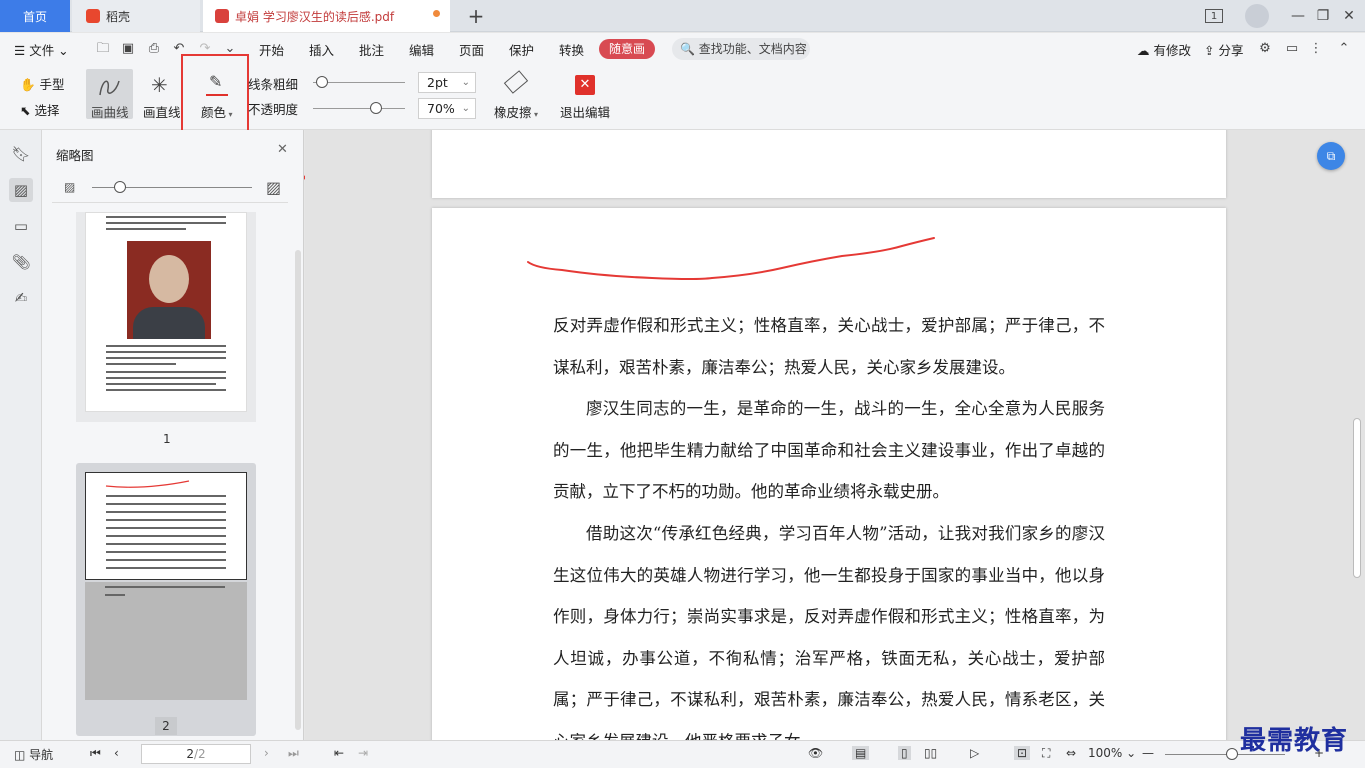 The height and width of the screenshot is (768, 1365). What do you see at coordinates (293, 753) in the screenshot?
I see `last-page-icon: ⏭` at bounding box center [293, 753].